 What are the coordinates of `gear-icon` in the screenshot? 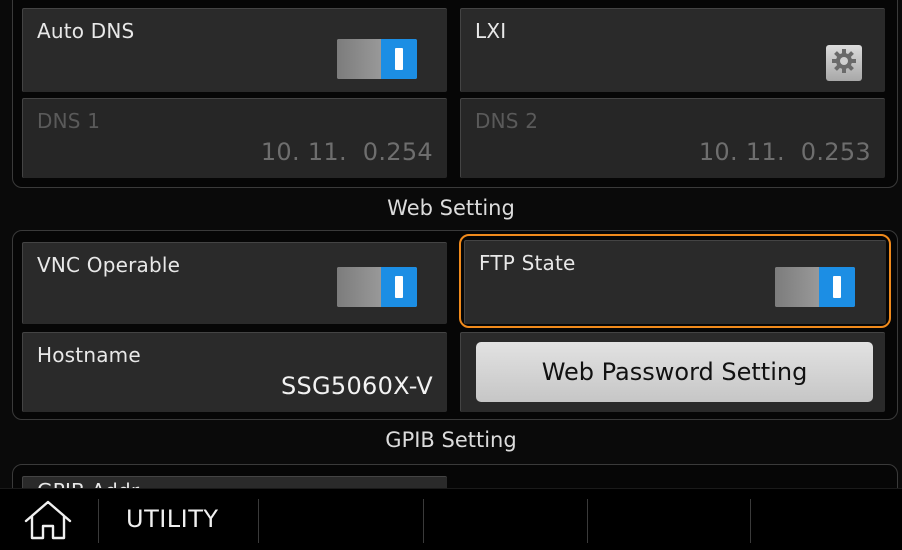 It's located at (844, 63).